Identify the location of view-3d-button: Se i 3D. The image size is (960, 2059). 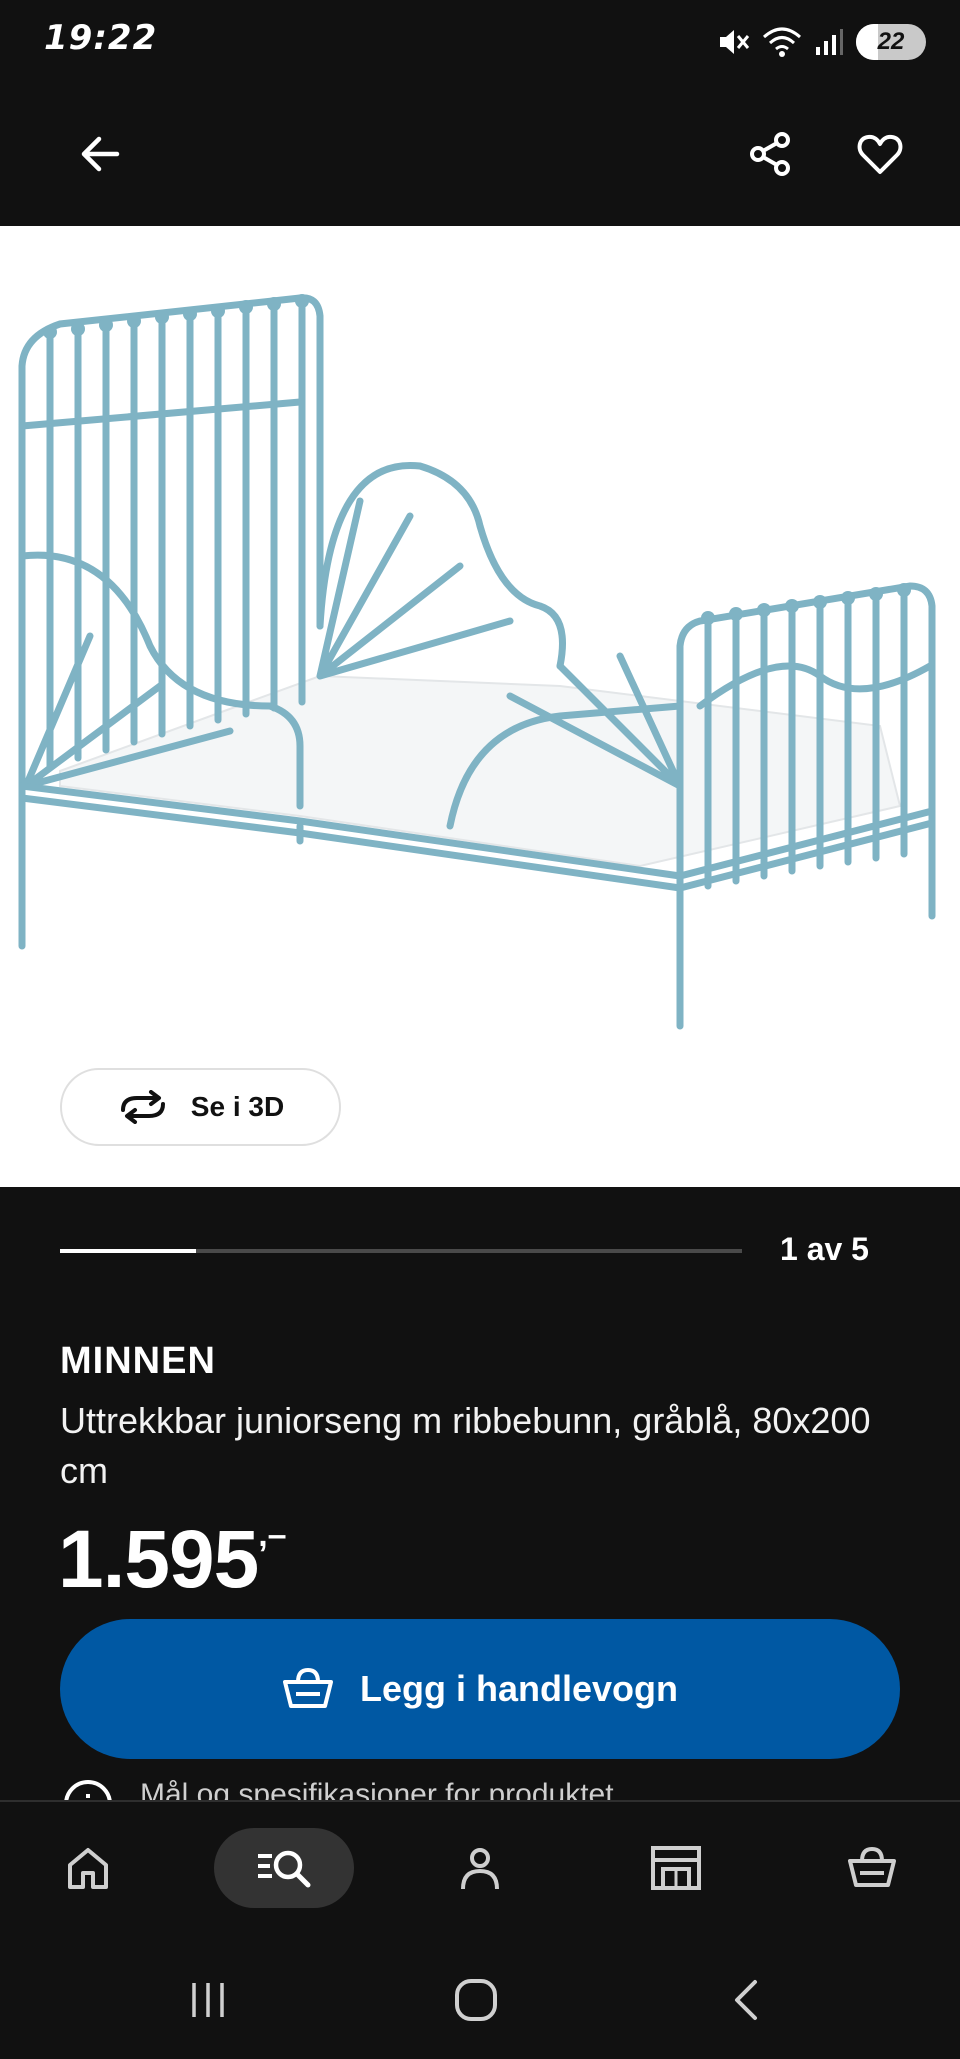
(200, 1107).